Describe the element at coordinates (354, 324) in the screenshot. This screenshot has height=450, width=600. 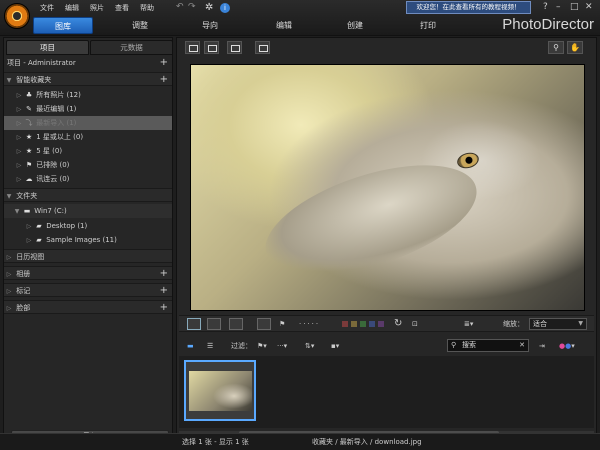
I see `color-label-yellow` at that location.